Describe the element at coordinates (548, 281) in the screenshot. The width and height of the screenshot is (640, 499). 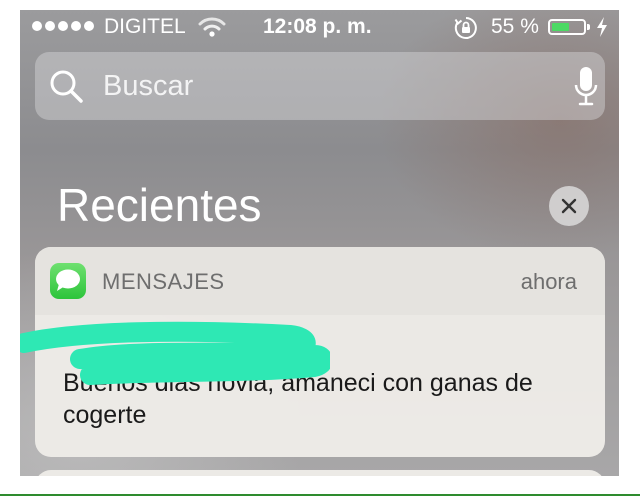
I see `notification-timestamp: ahora` at that location.